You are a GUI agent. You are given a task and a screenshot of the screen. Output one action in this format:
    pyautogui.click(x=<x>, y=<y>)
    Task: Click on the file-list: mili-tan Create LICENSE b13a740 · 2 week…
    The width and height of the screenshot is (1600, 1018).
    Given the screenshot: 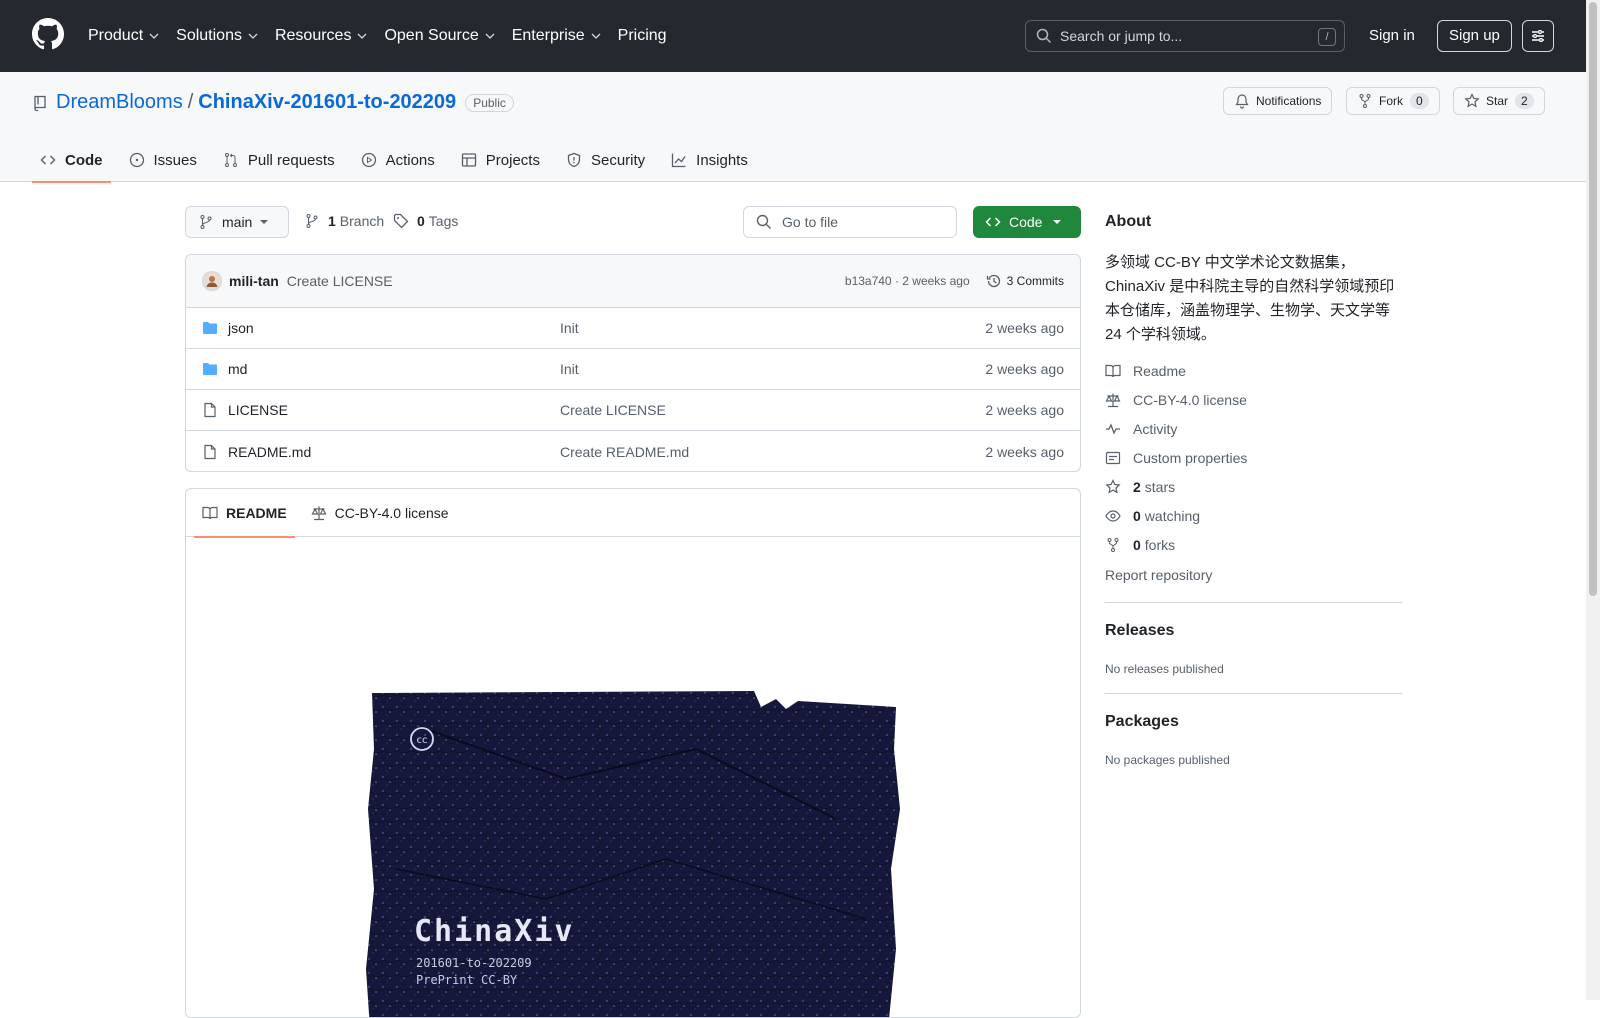 What is the action you would take?
    pyautogui.click(x=633, y=363)
    